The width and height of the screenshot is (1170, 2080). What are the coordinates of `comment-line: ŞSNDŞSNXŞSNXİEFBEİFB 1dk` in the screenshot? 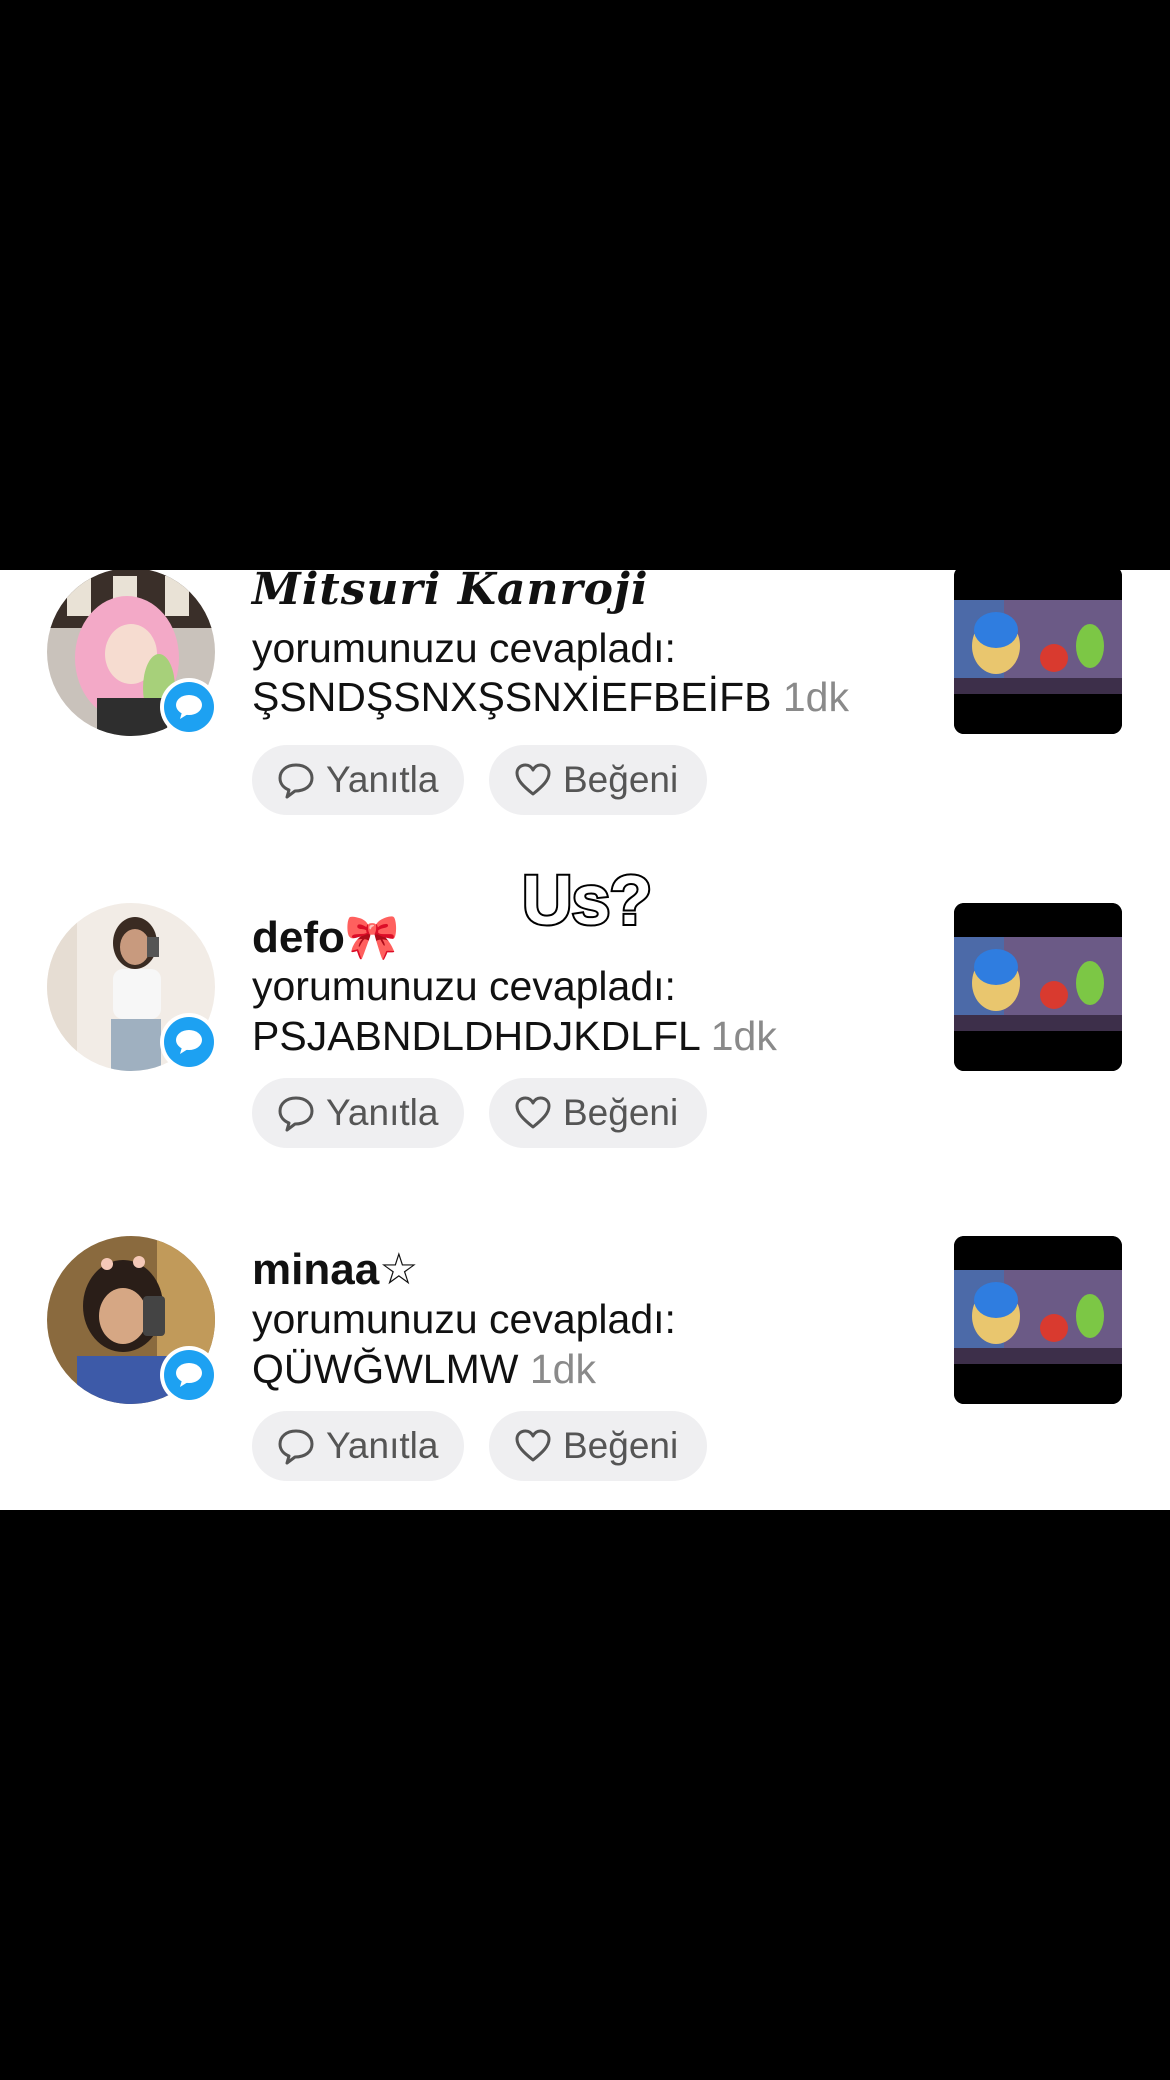 It's located at (550, 697).